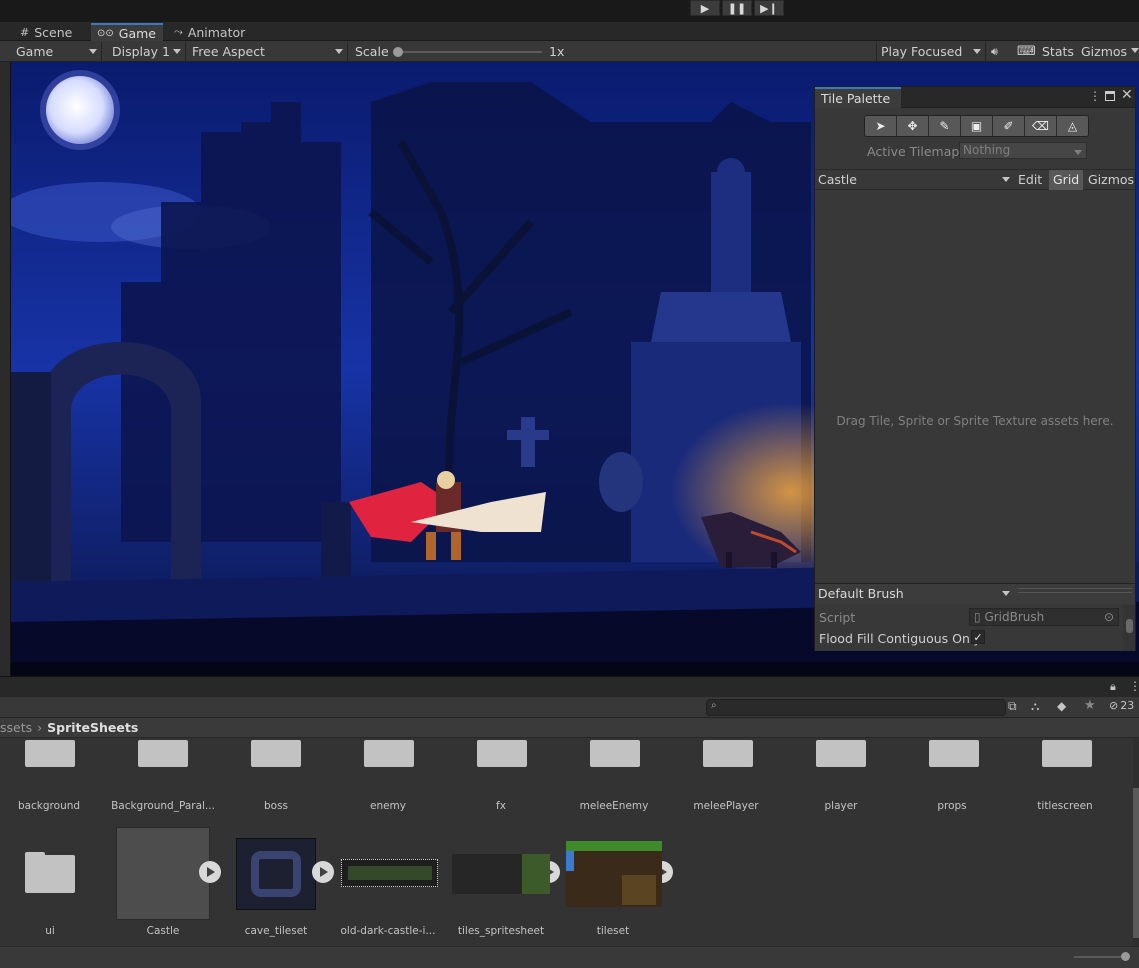 This screenshot has height=968, width=1139. Describe the element at coordinates (137, 33) in the screenshot. I see `tab-label: Game` at that location.